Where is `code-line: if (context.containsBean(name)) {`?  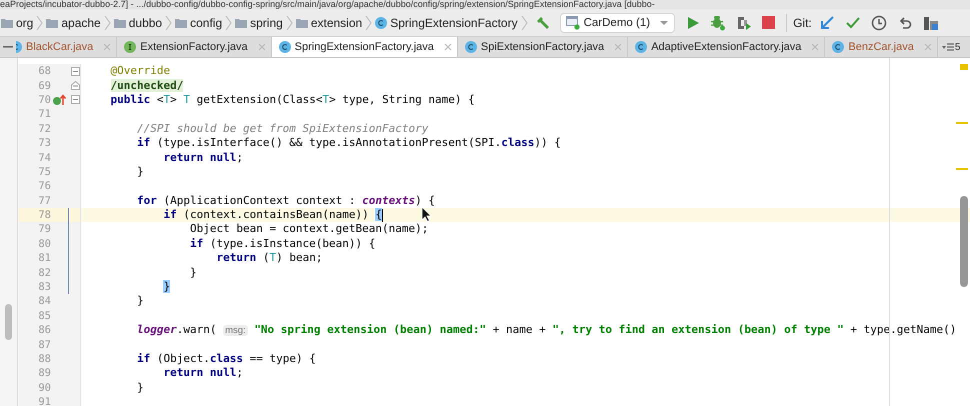 code-line: if (context.containsBean(name)) { is located at coordinates (272, 215).